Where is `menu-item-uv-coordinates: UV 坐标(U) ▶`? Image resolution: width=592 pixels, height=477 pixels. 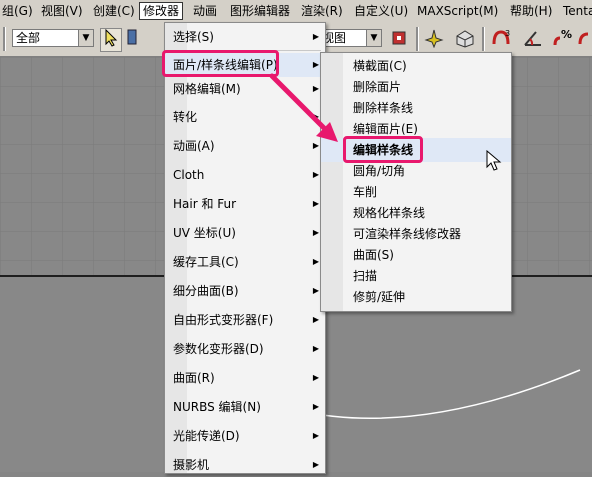 menu-item-uv-coordinates: UV 坐标(U) ▶ is located at coordinates (245, 233).